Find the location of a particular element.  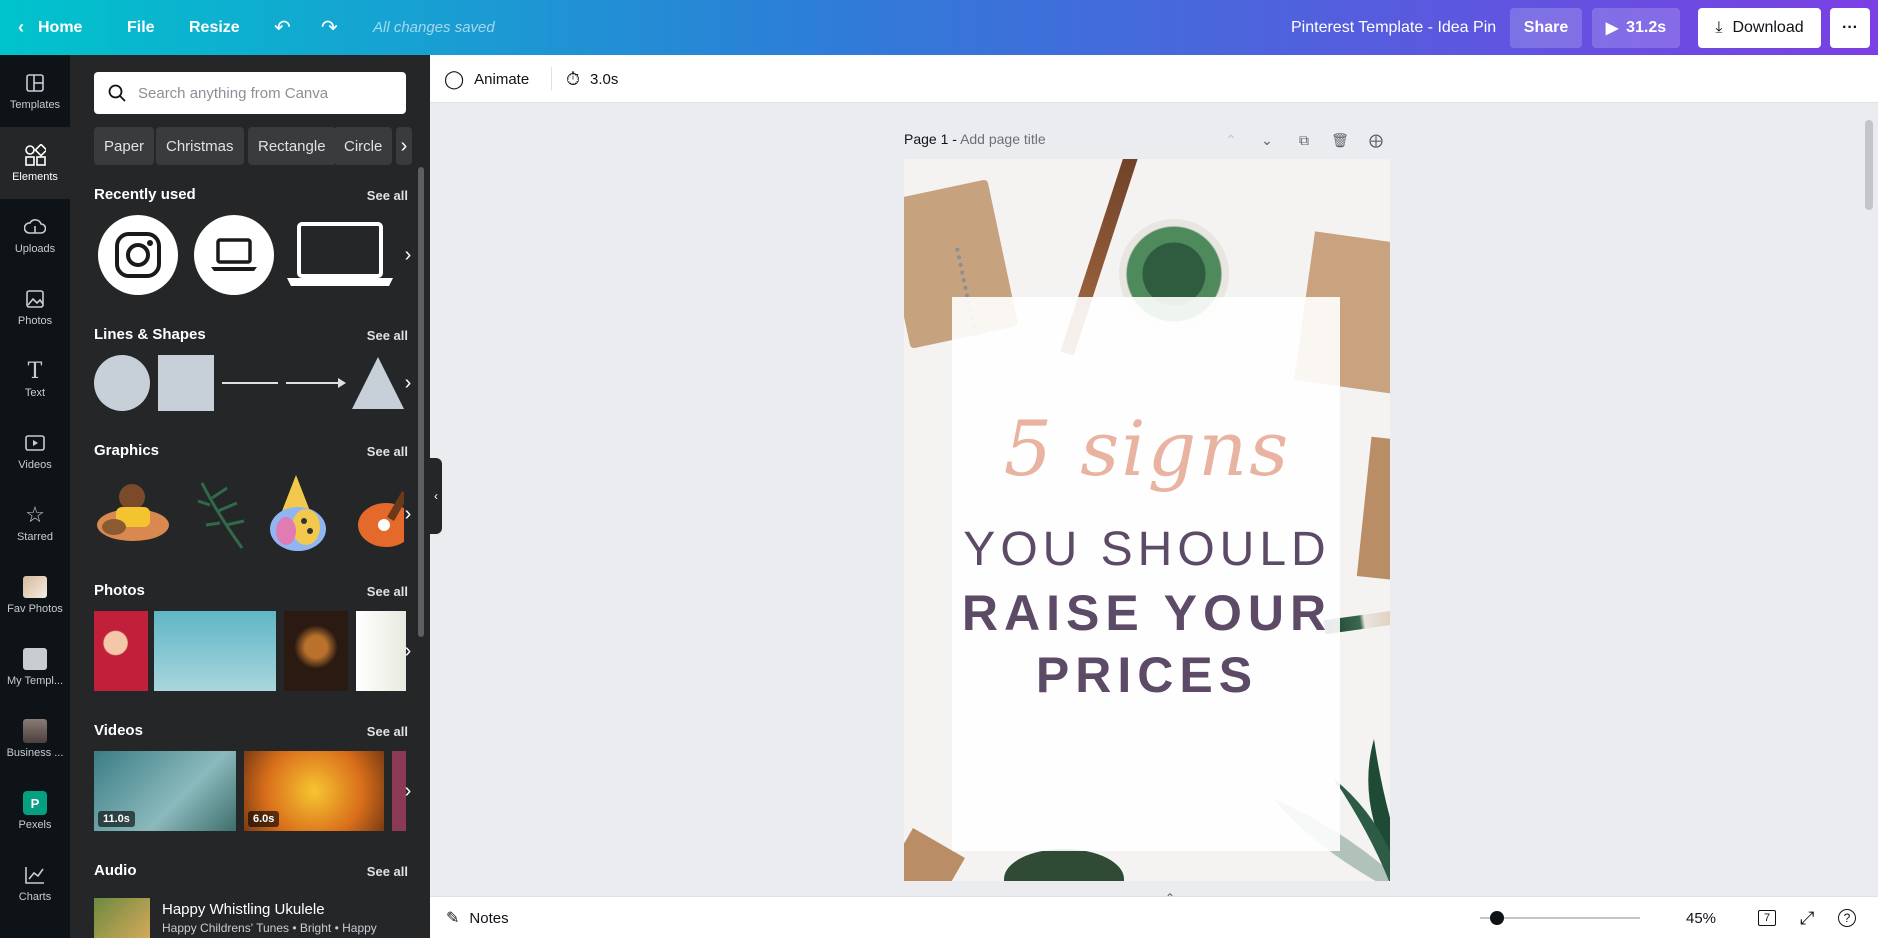

laptop-circle-icon is located at coordinates (234, 255).